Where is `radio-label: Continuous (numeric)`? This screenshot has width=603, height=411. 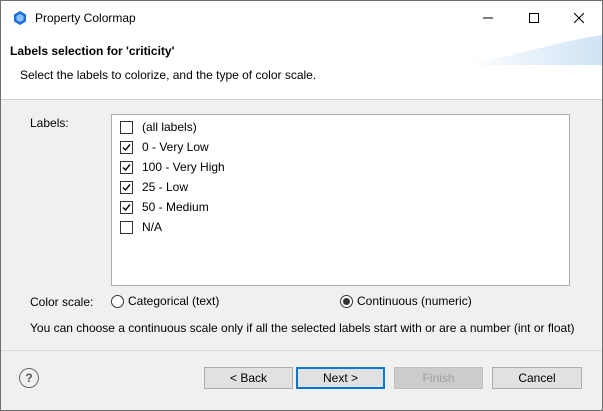 radio-label: Continuous (numeric) is located at coordinates (414, 301).